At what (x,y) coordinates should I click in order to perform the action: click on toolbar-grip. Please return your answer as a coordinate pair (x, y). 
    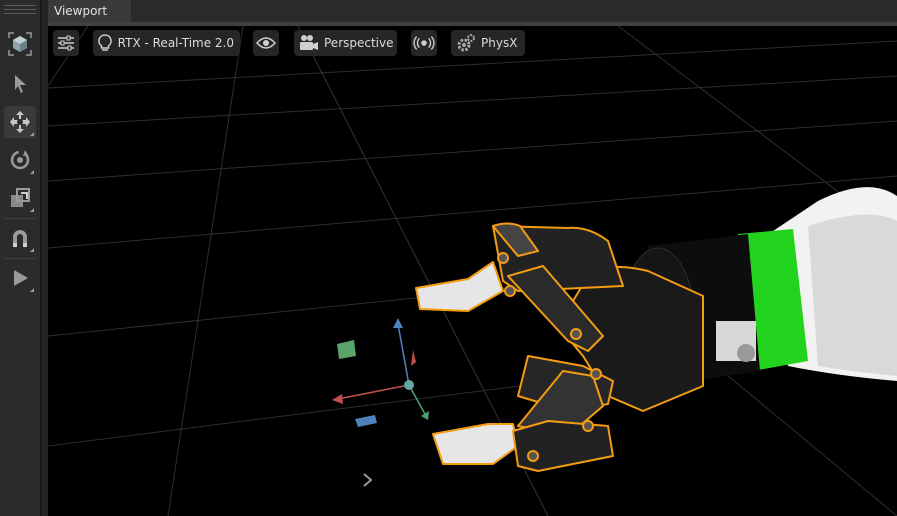
    Looking at the image, I should click on (20, 10).